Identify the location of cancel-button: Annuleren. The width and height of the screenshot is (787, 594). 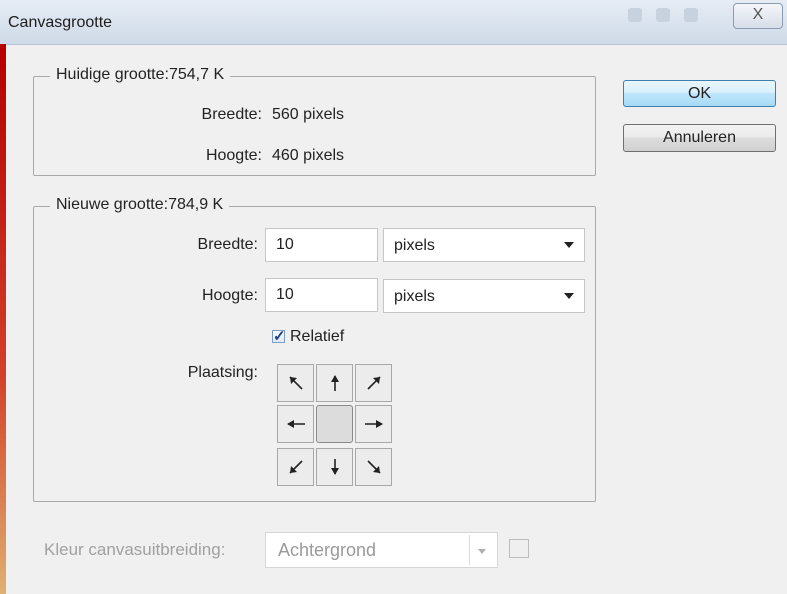
(699, 138).